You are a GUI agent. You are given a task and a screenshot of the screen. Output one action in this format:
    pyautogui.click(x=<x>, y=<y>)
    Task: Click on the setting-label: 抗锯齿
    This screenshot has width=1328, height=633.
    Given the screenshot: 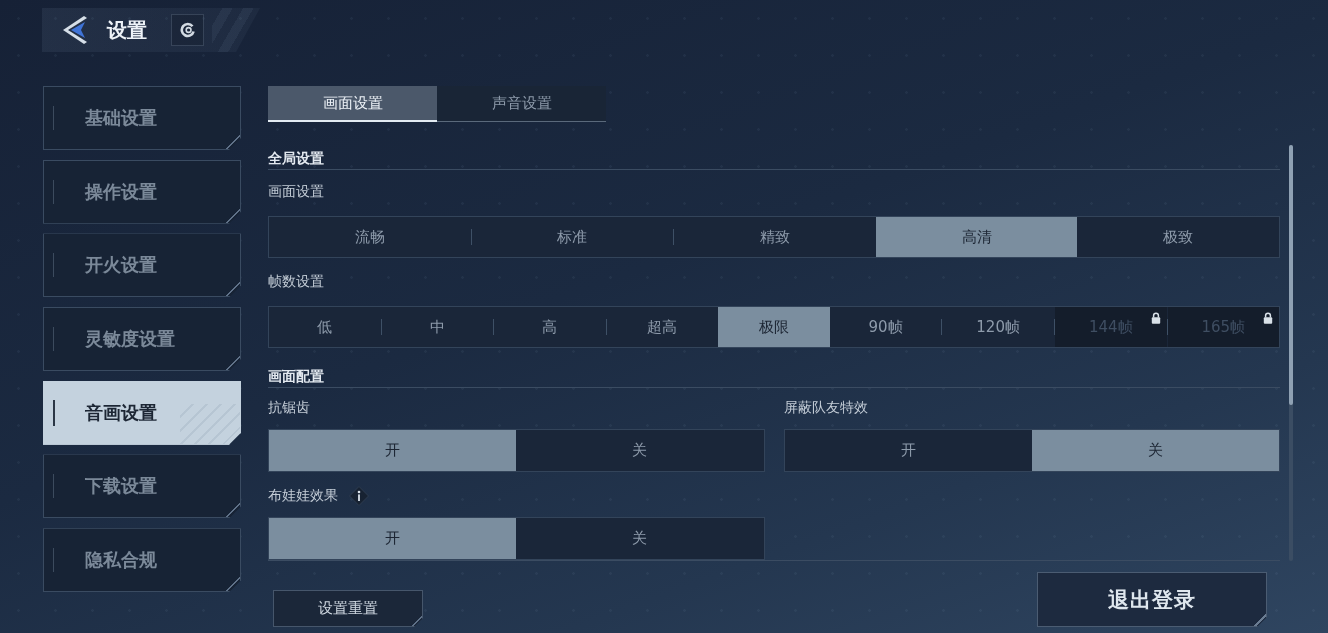 What is the action you would take?
    pyautogui.click(x=289, y=408)
    